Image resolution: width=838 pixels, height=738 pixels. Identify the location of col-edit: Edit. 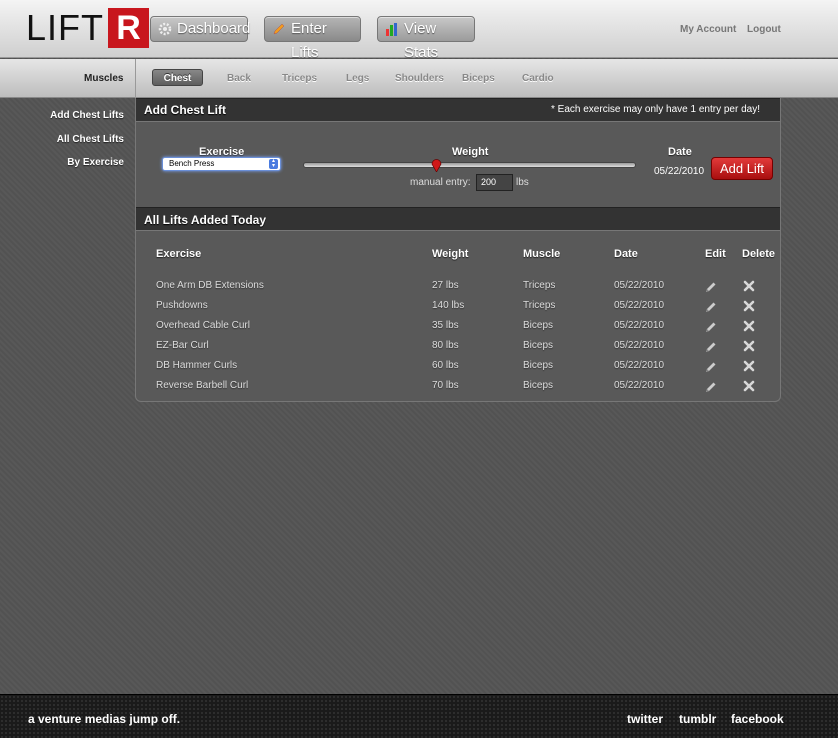
(715, 254).